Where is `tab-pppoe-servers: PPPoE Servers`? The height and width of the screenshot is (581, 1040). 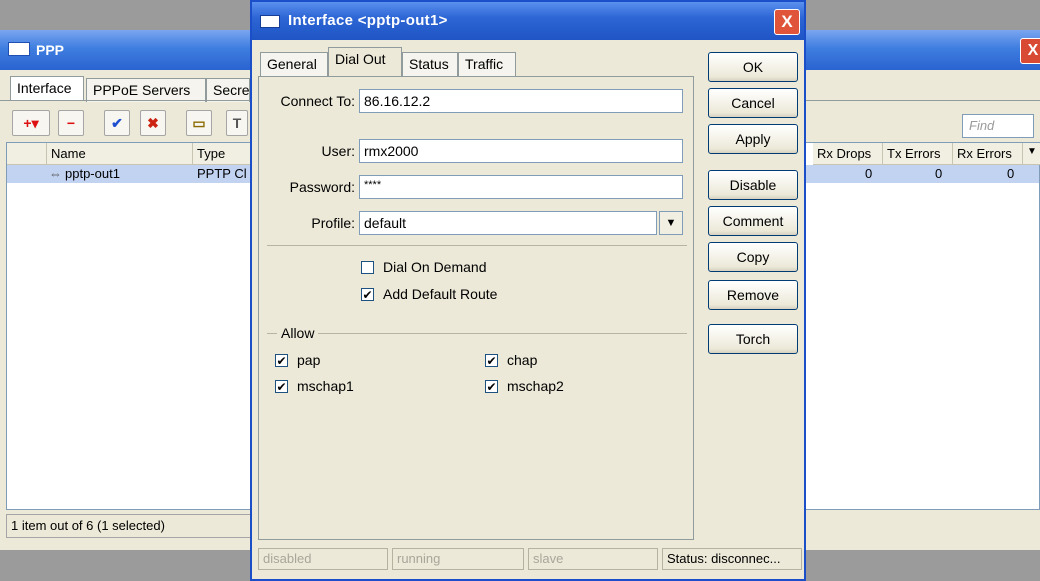 tab-pppoe-servers: PPPoE Servers is located at coordinates (146, 90).